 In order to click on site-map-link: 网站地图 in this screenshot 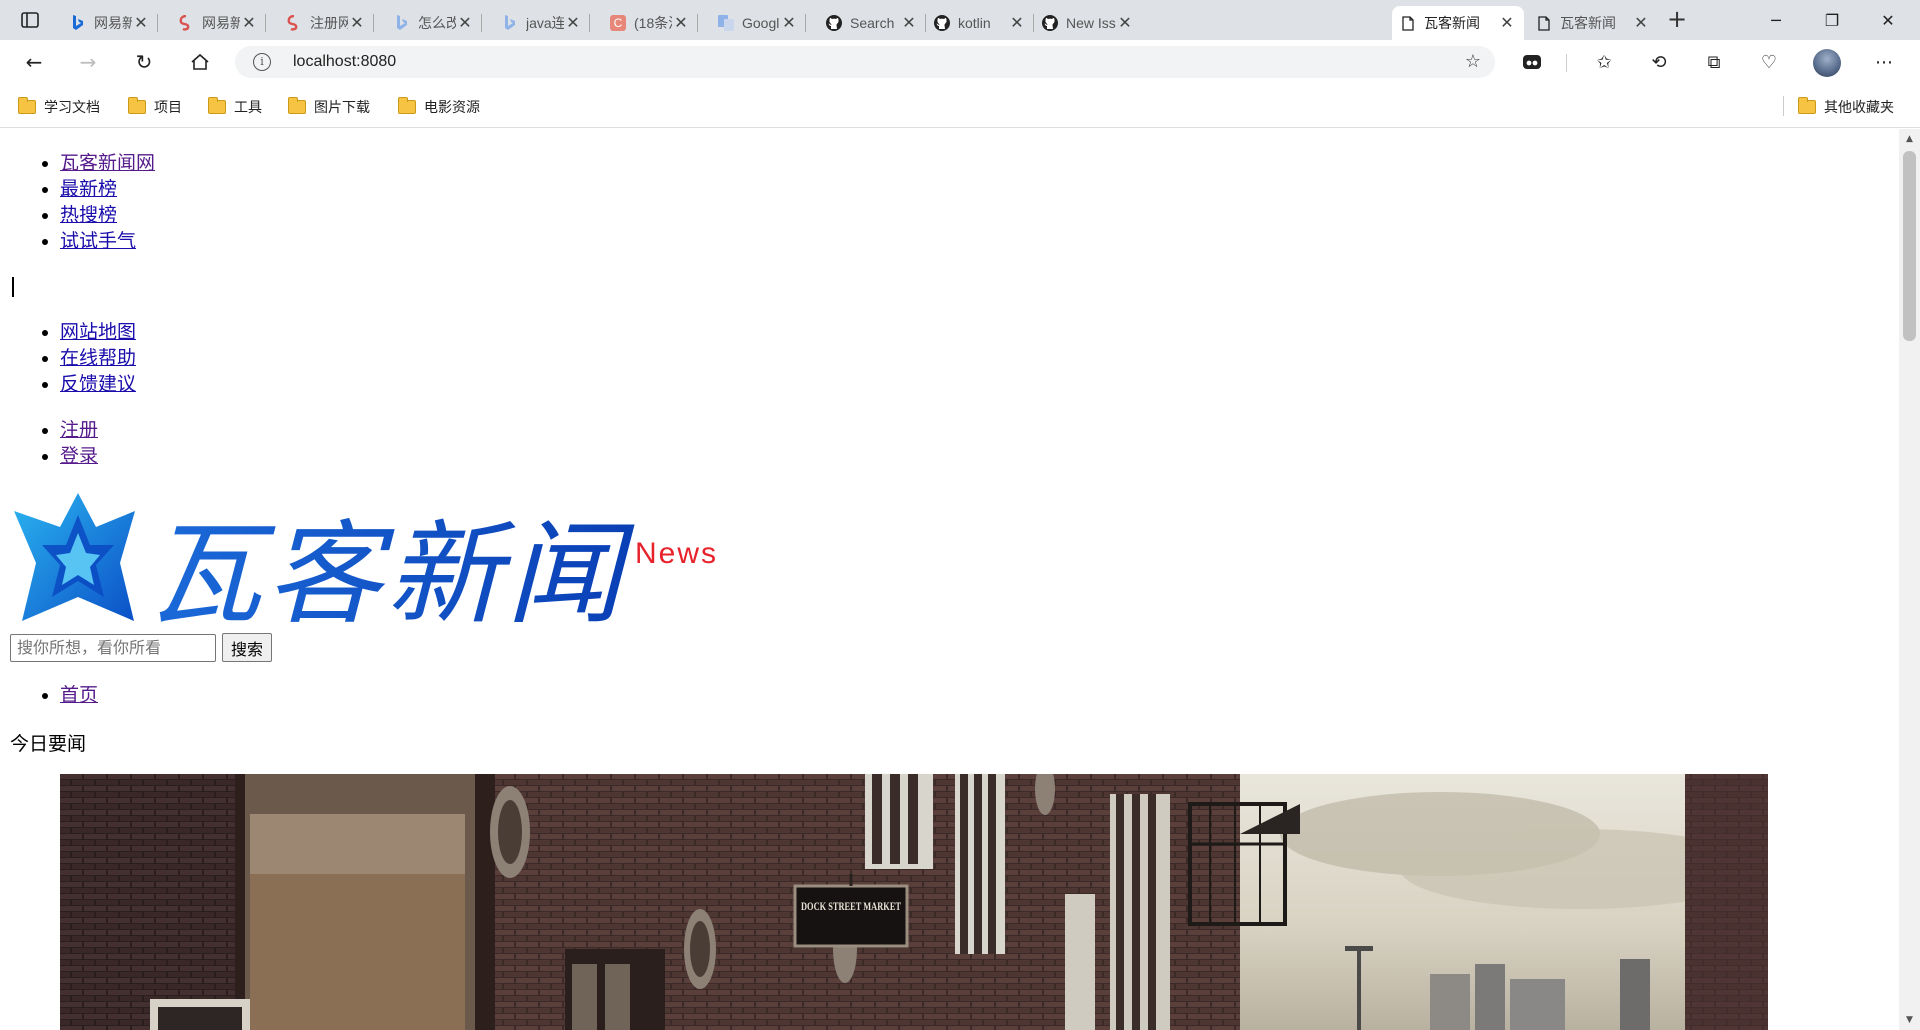, I will do `click(98, 332)`.